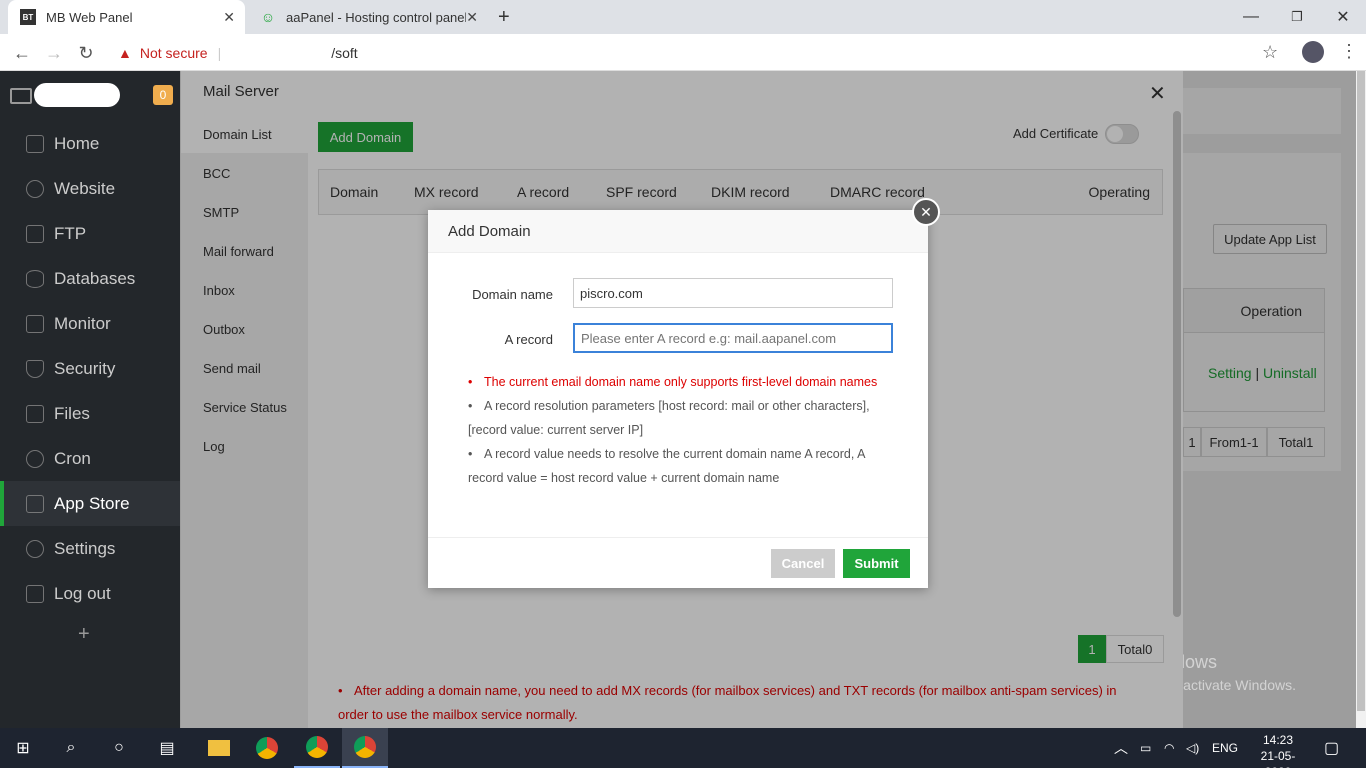  What do you see at coordinates (163, 95) in the screenshot?
I see `message-badge: 0` at bounding box center [163, 95].